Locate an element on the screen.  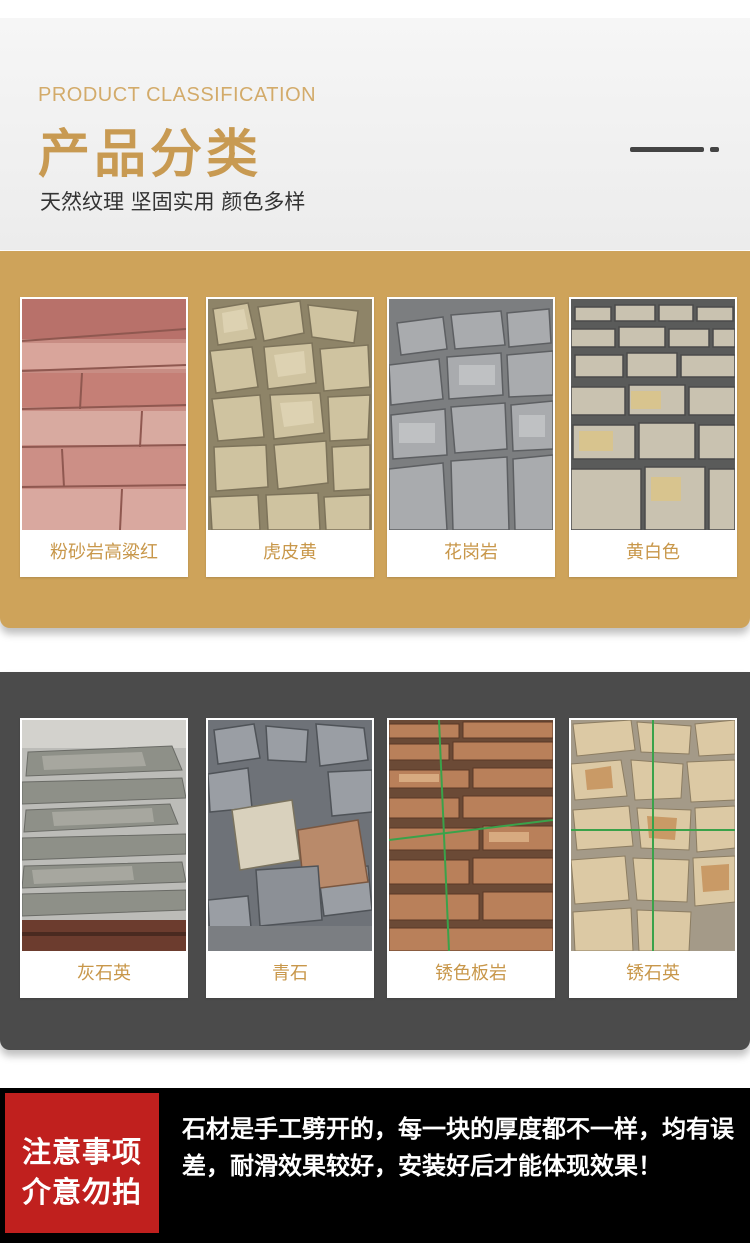
product-card-pink-siltstone: 粉砂岩高粱红 is located at coordinates (104, 437).